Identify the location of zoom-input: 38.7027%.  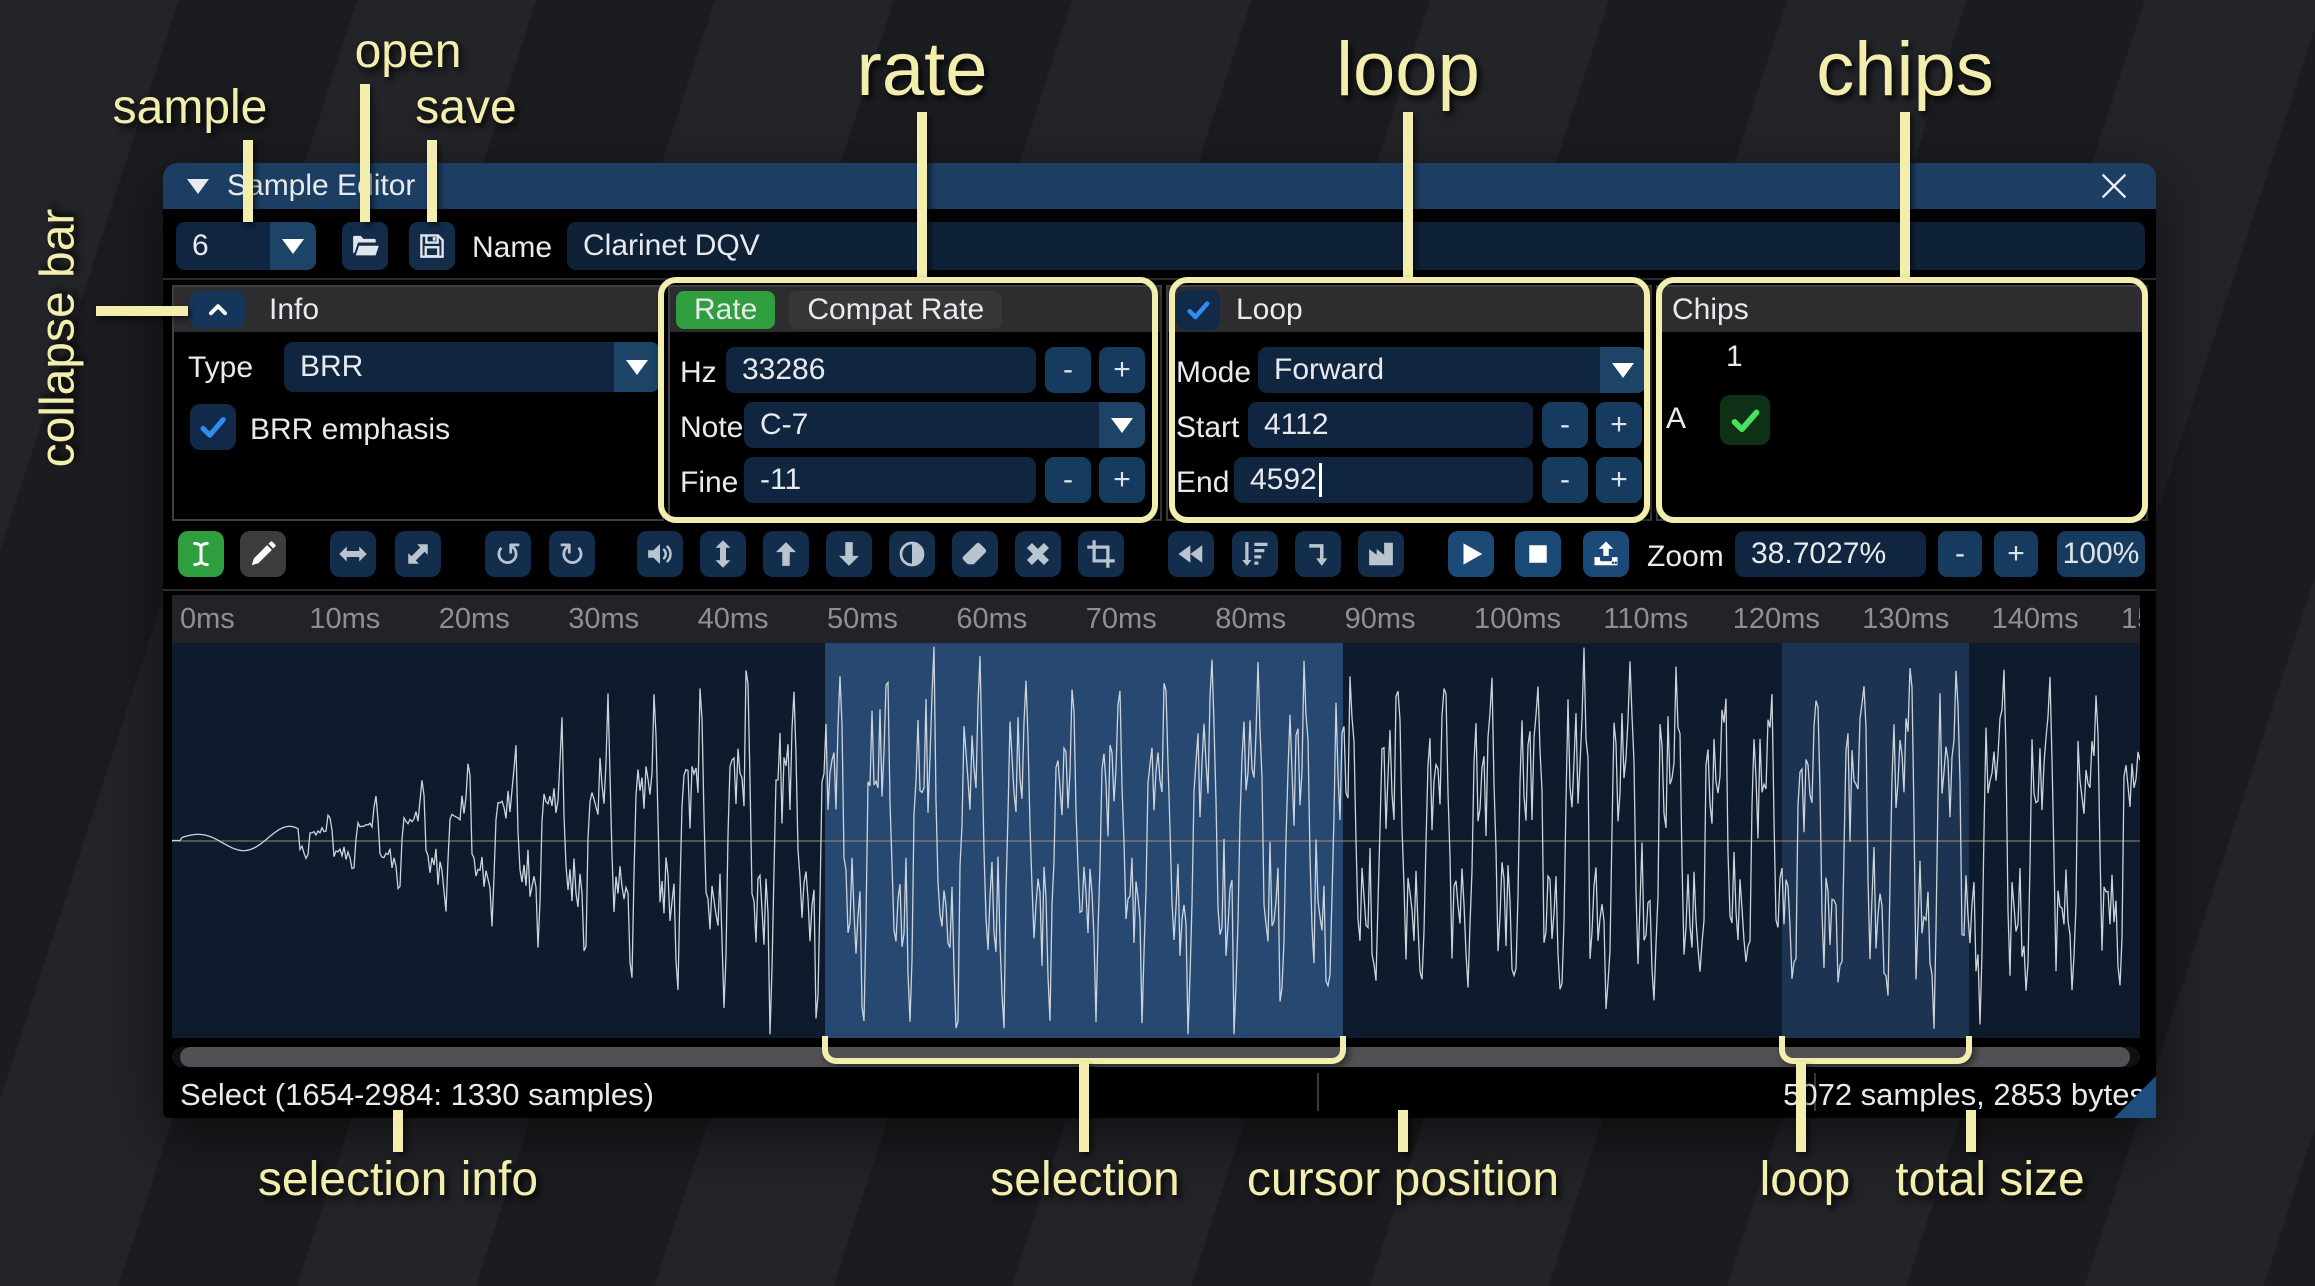
(1830, 554).